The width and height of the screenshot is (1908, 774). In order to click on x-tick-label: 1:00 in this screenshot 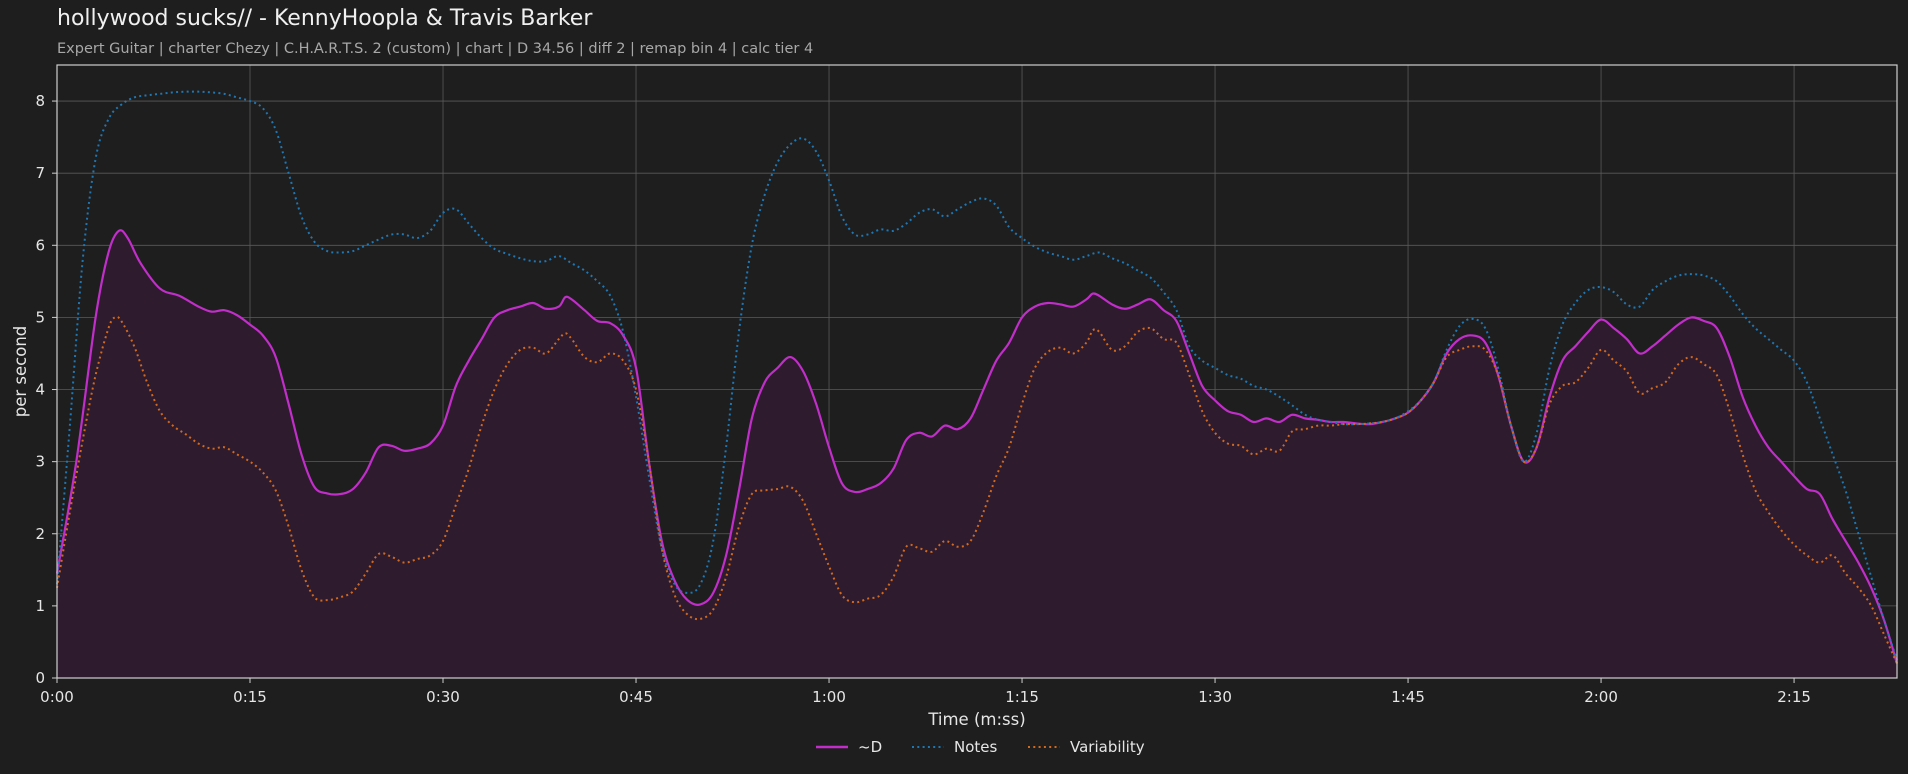, I will do `click(829, 697)`.